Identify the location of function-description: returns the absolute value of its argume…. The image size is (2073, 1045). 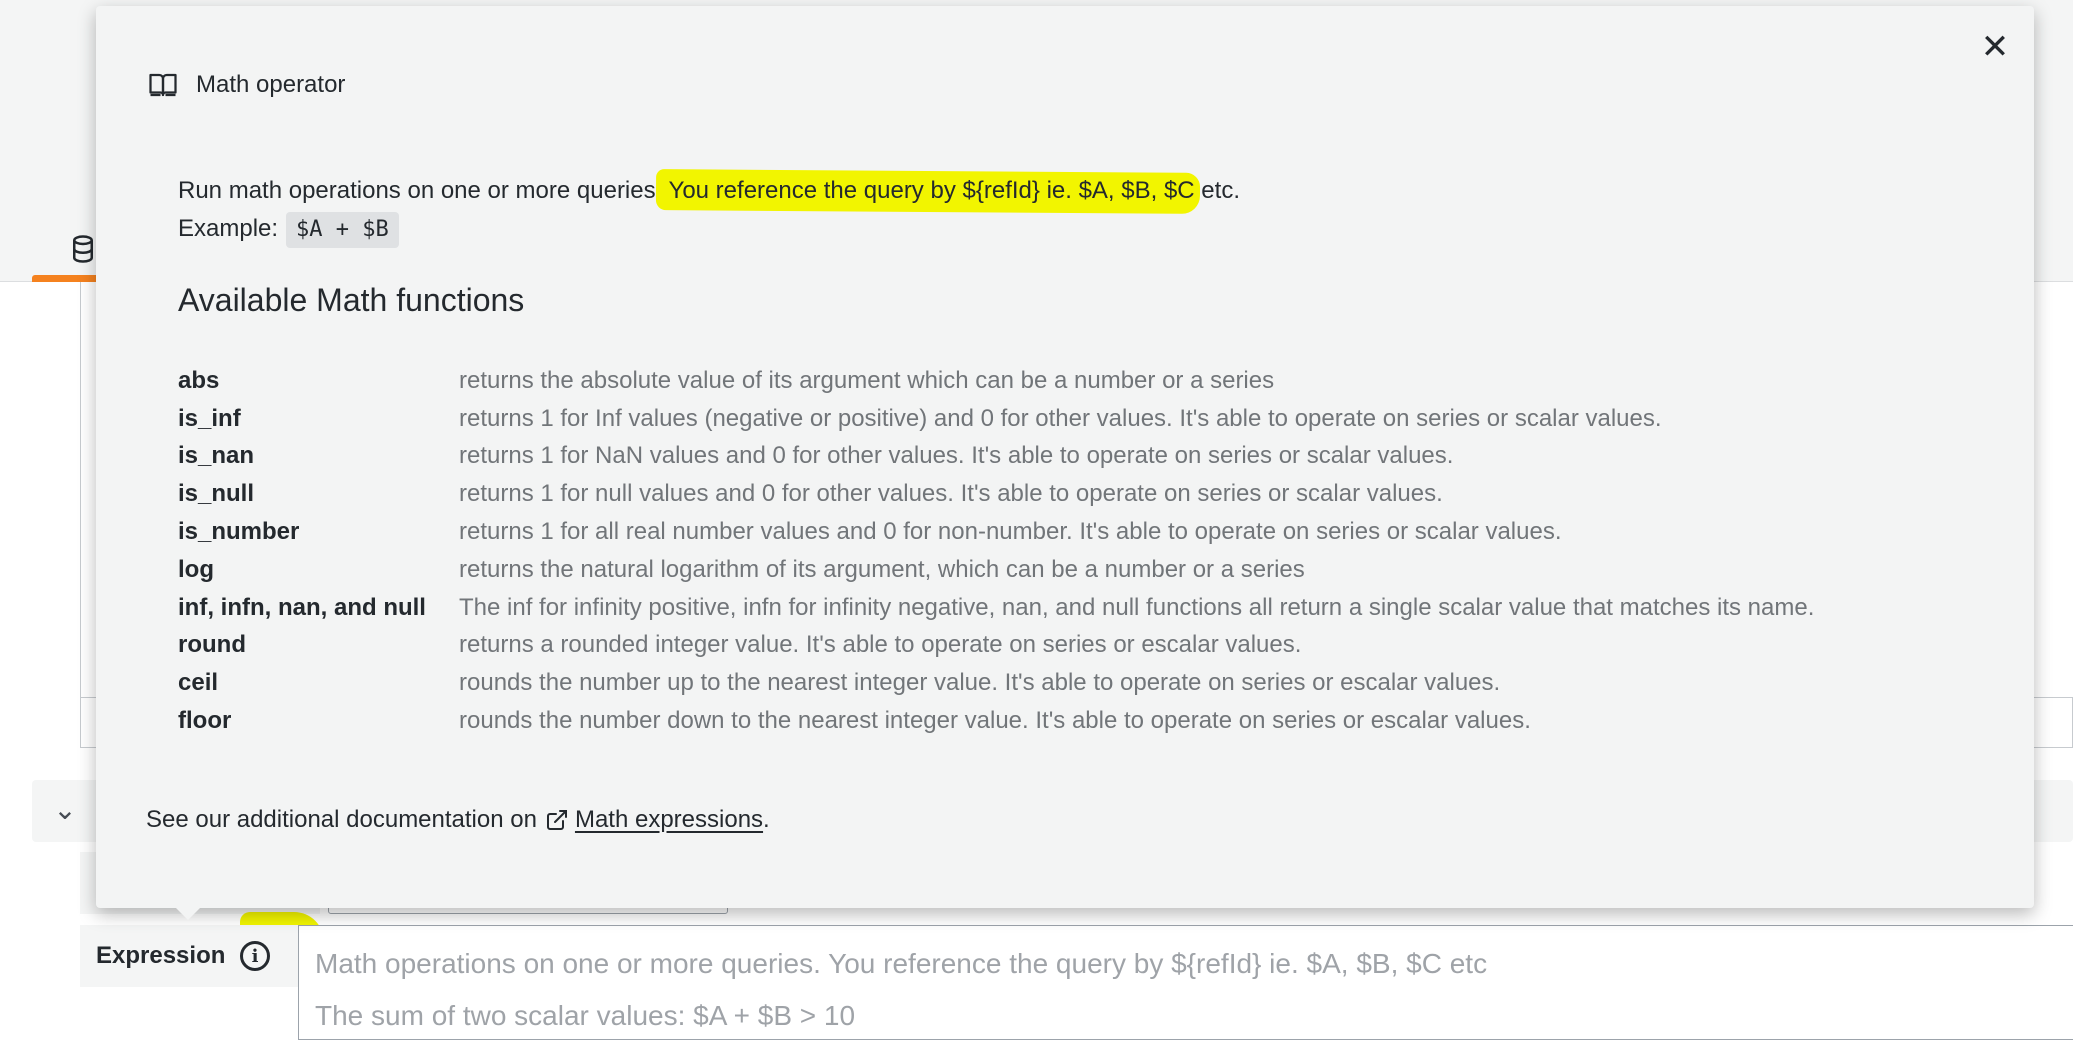
(867, 380).